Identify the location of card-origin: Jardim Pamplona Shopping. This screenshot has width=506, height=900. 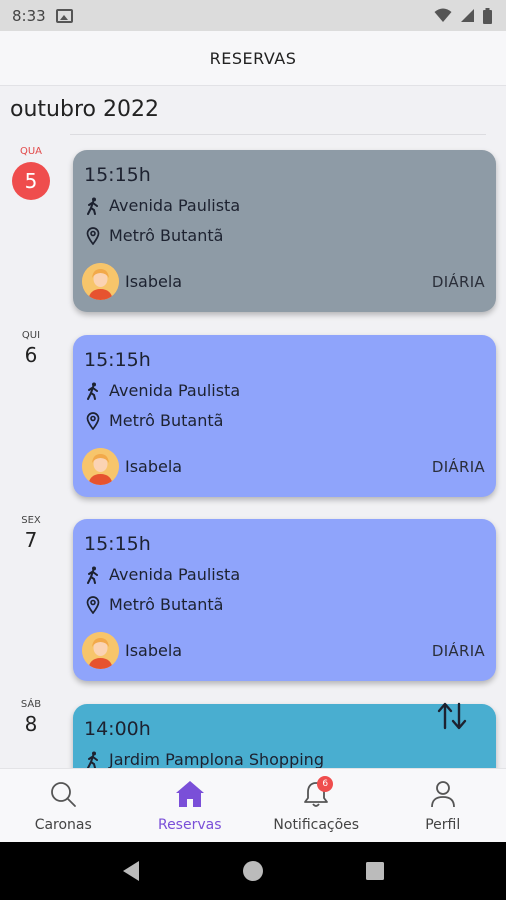
(284, 759).